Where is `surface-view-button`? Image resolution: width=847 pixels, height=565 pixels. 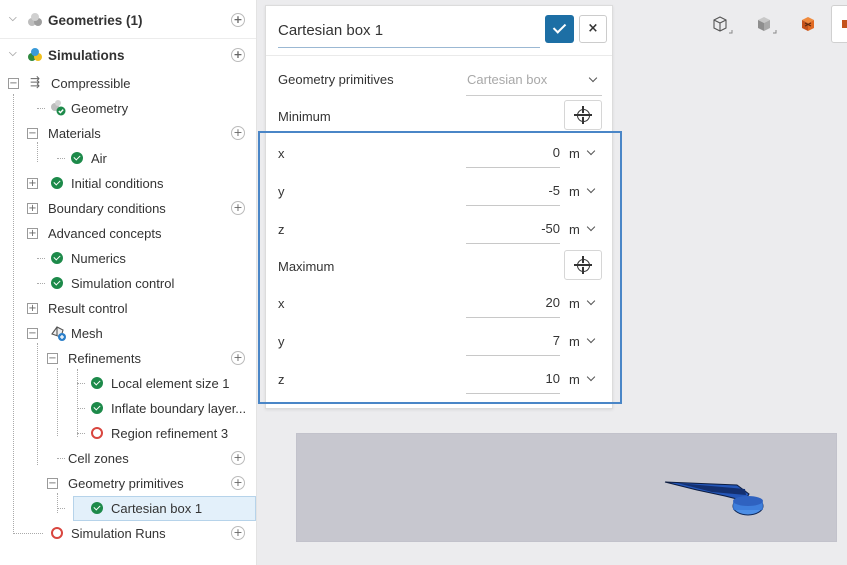
surface-view-button is located at coordinates (808, 25).